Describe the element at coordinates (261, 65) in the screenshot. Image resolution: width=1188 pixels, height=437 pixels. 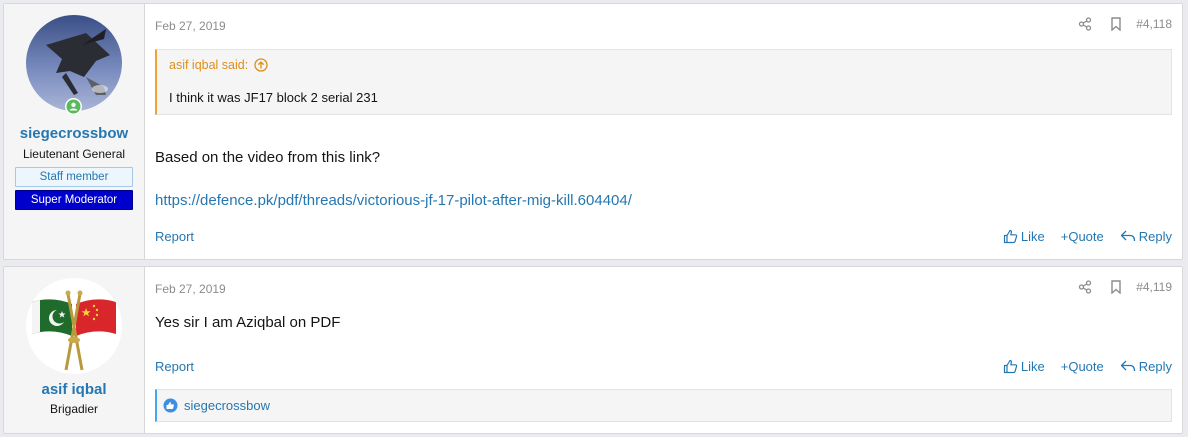
I see `arrow-up-circle-icon` at that location.